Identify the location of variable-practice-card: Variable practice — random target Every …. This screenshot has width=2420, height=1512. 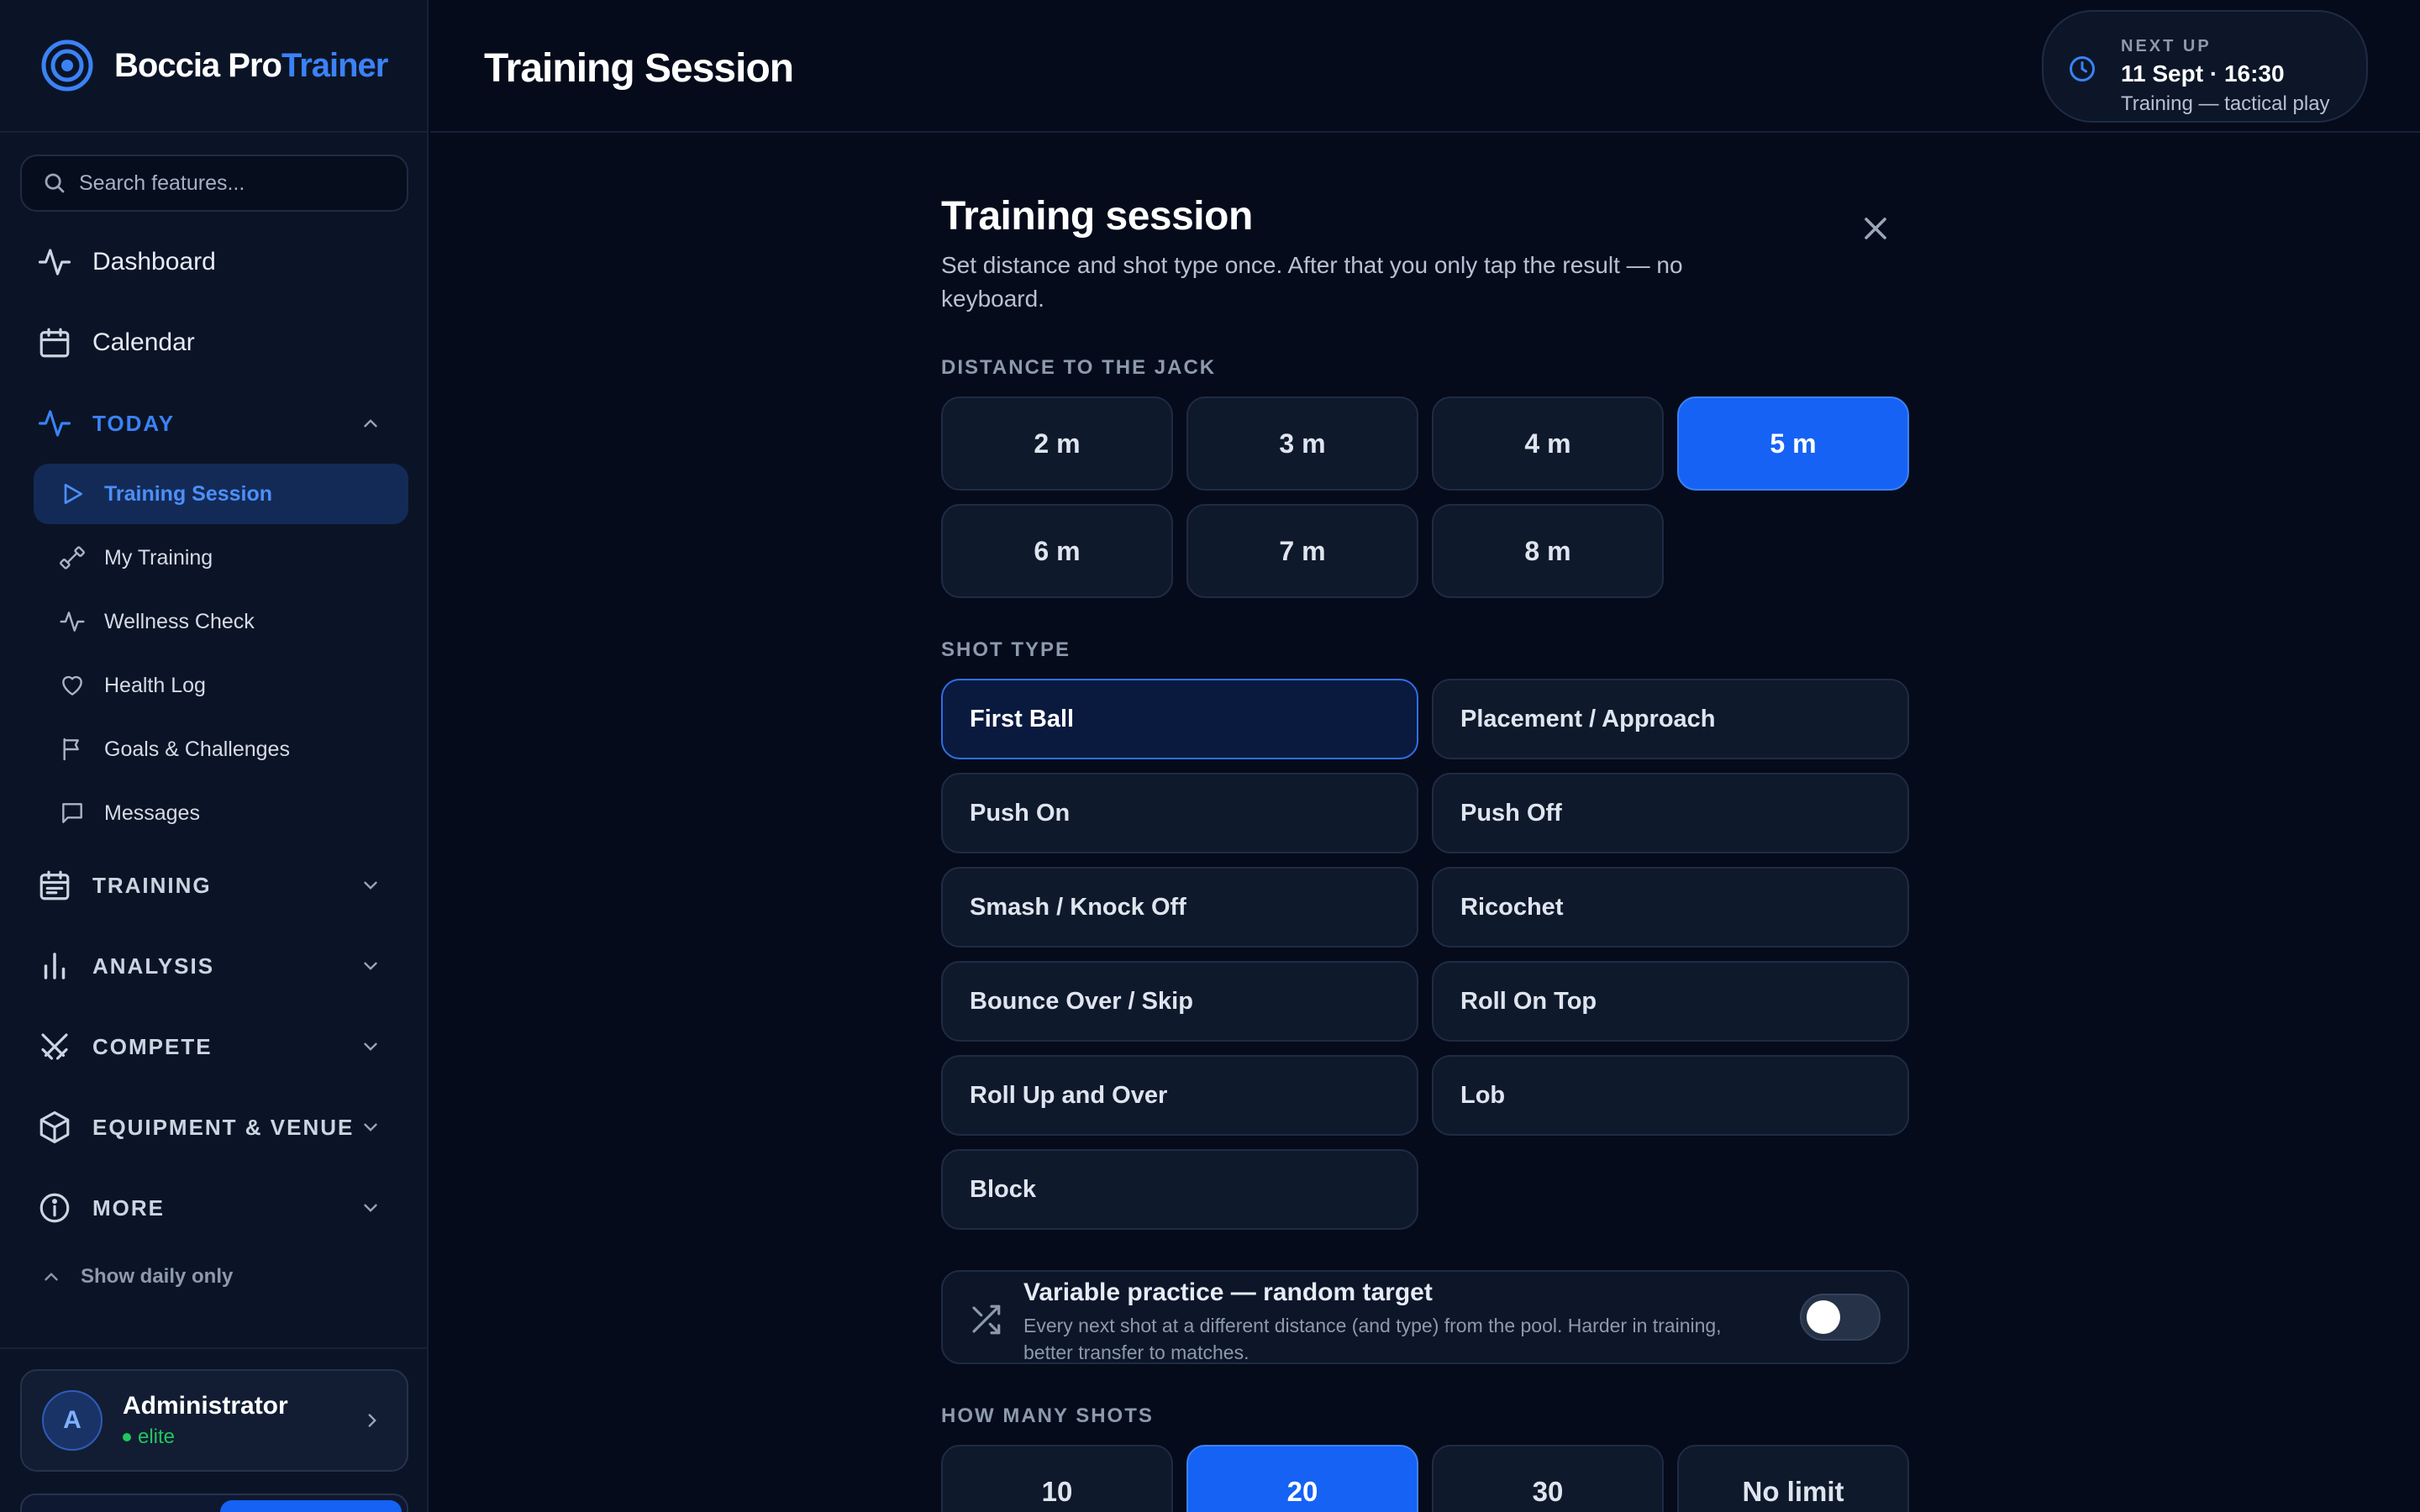
(1425, 1317).